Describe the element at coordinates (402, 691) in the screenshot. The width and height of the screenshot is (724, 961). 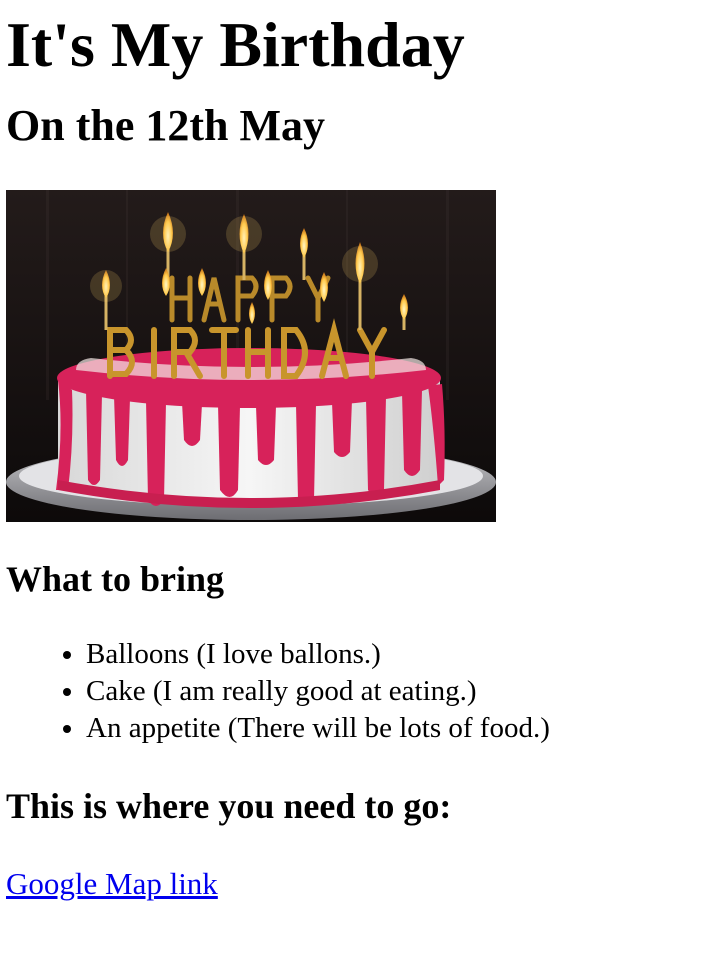
I see `list-item: Cake (I am really good at eating.)` at that location.